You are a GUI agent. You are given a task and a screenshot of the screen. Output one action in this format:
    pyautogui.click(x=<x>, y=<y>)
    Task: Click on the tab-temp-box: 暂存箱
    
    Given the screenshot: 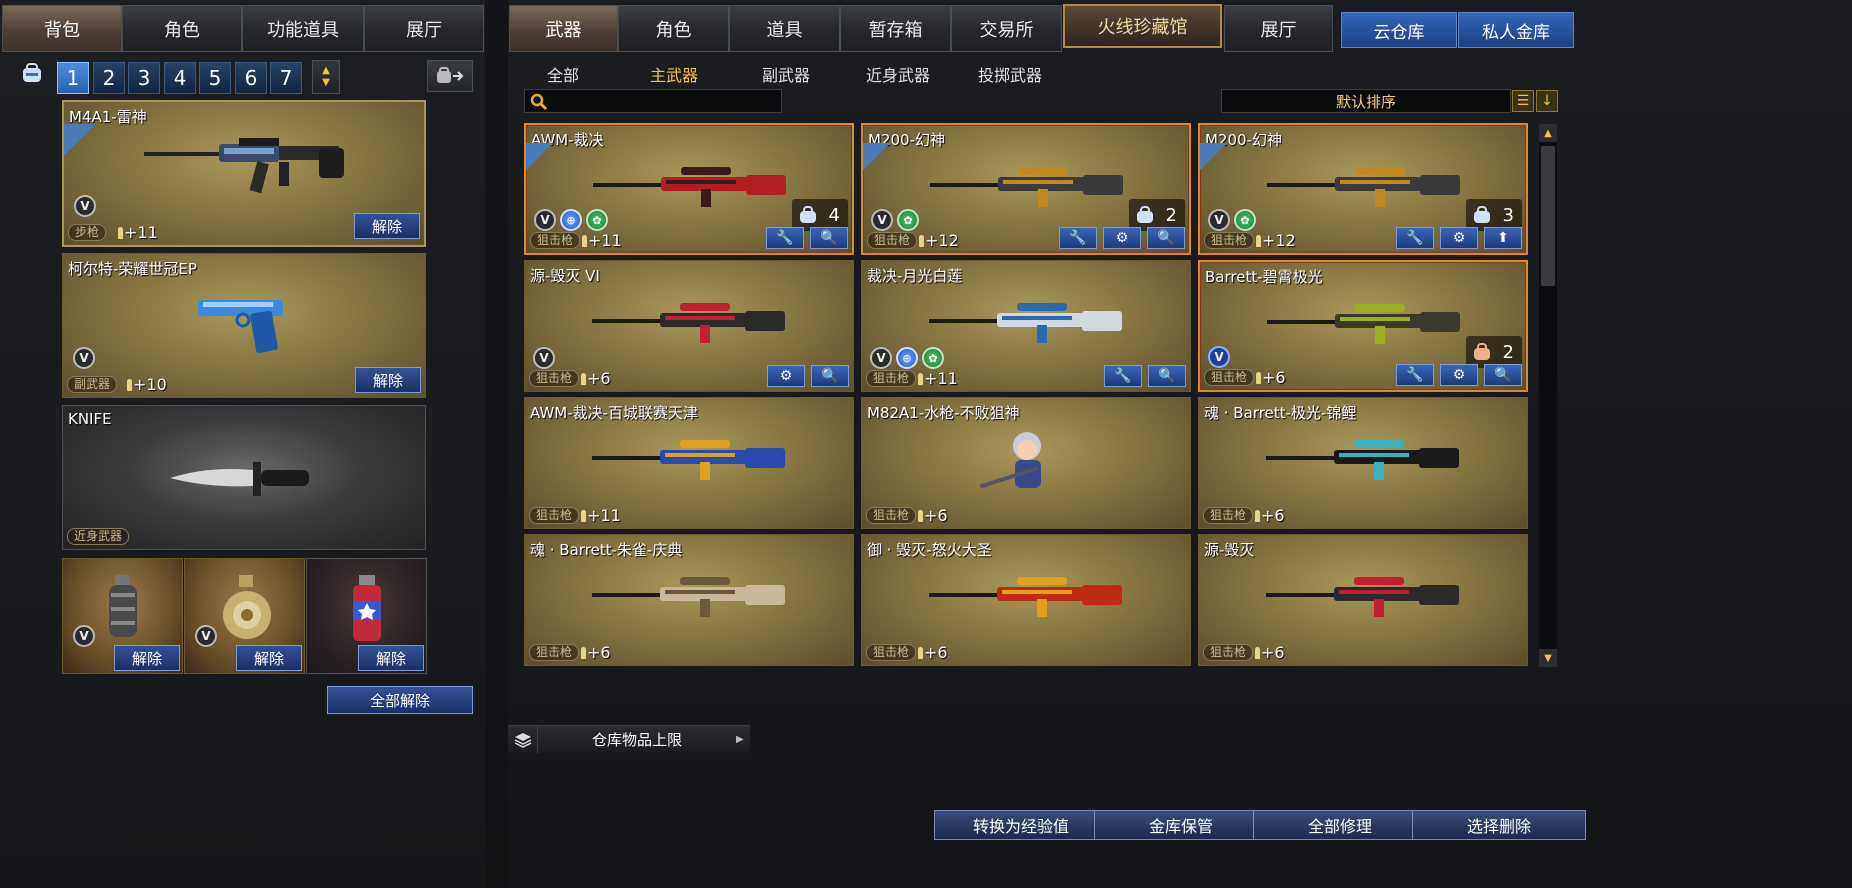 What is the action you would take?
    pyautogui.click(x=895, y=28)
    